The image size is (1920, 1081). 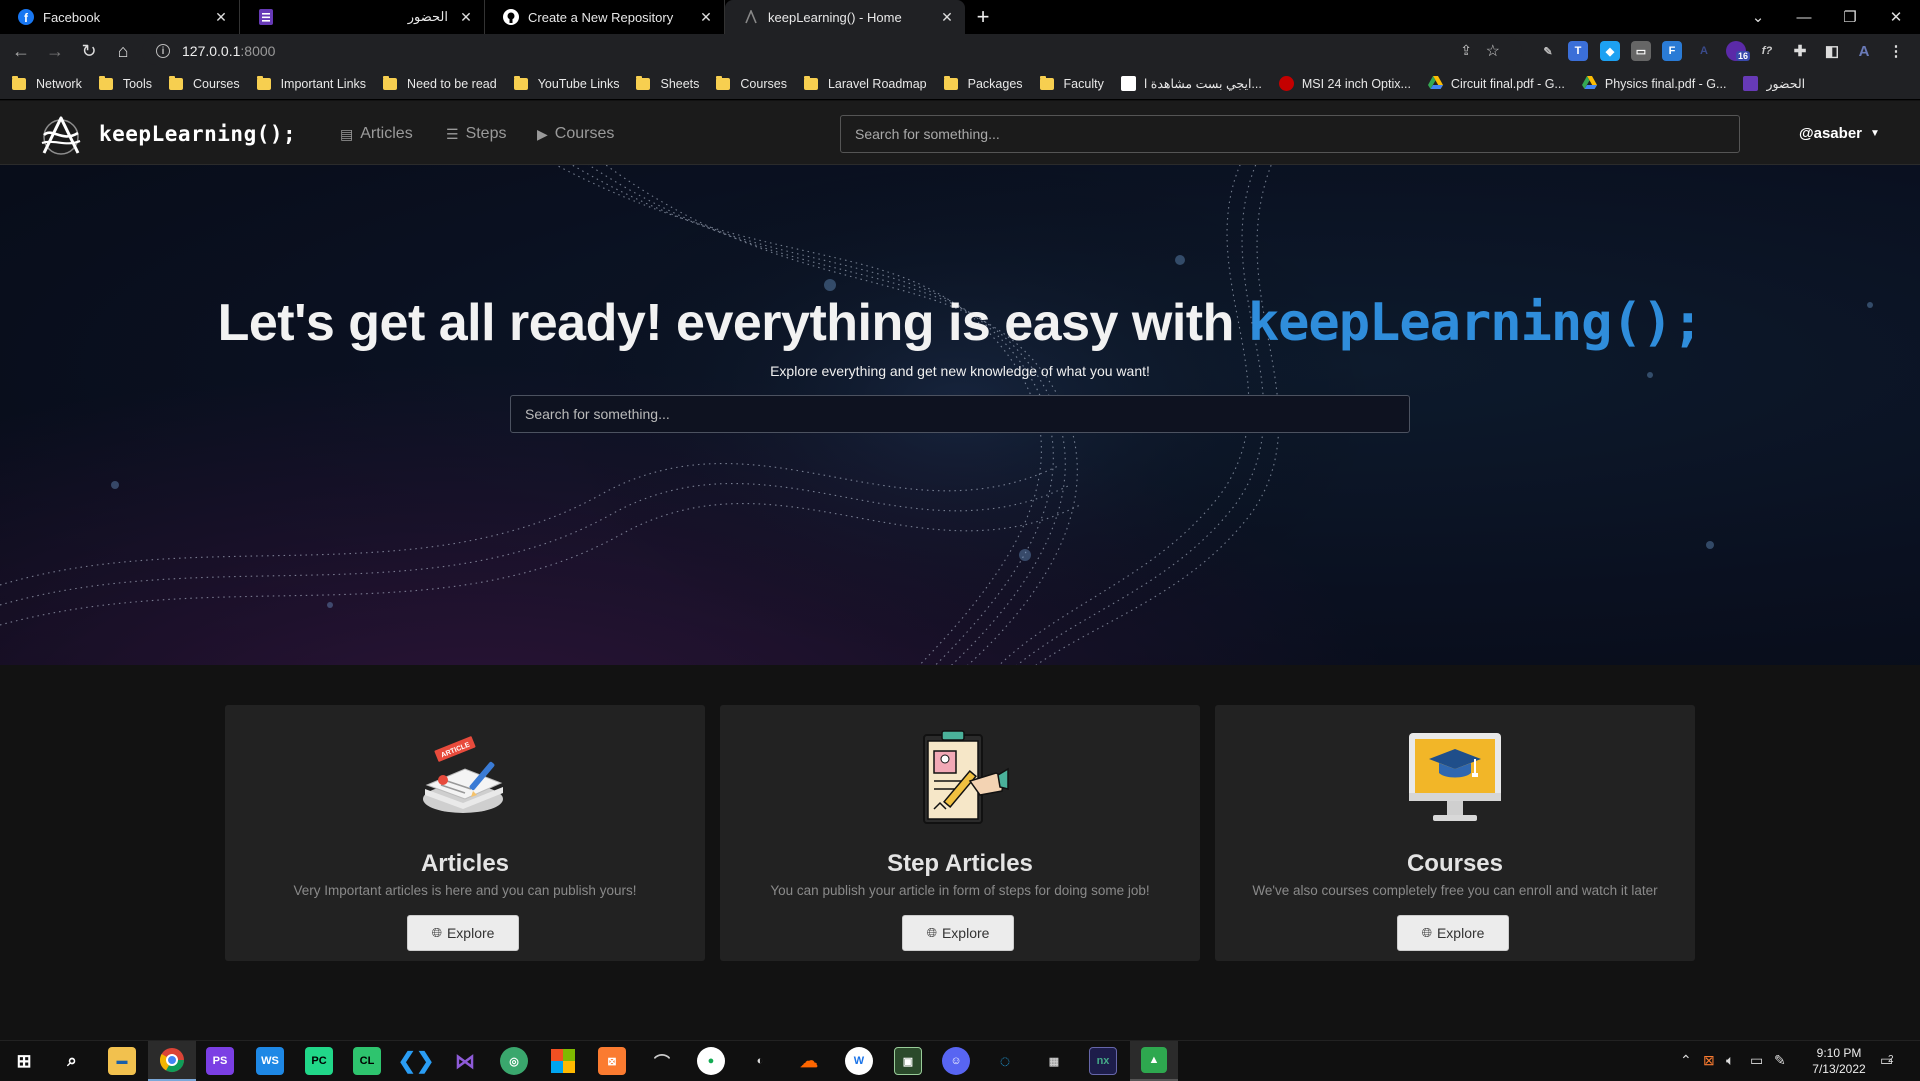 What do you see at coordinates (1103, 1061) in the screenshot?
I see `nox-icon: nx` at bounding box center [1103, 1061].